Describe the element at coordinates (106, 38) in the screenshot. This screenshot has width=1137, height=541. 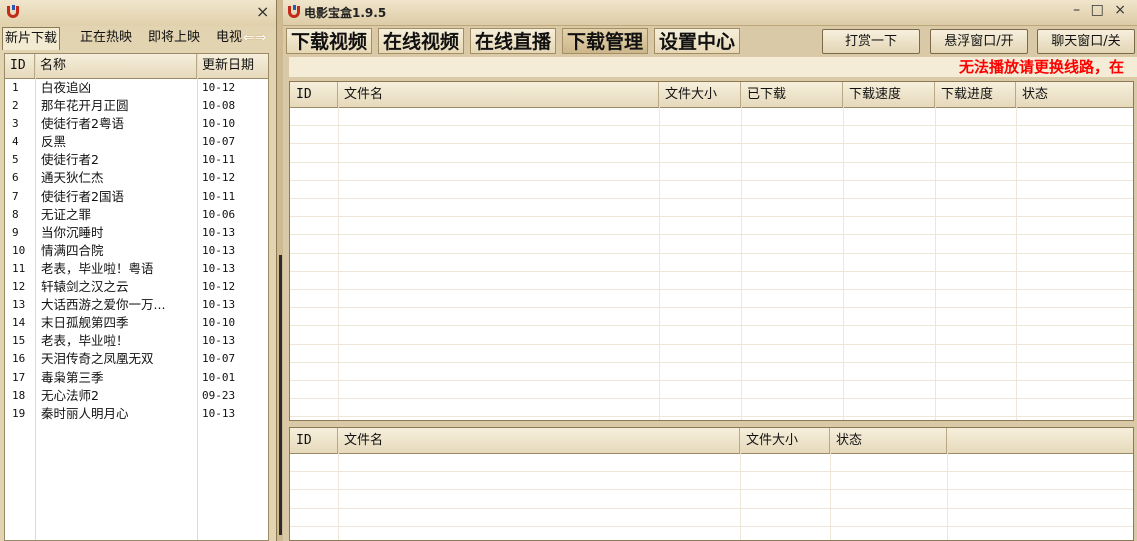
I see `tab-now-showing: 正在热映` at that location.